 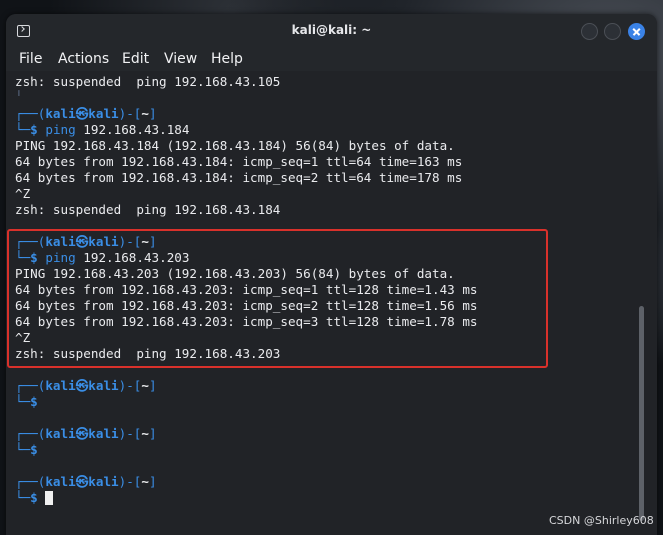 I want to click on menu-help: Help, so click(x=227, y=59).